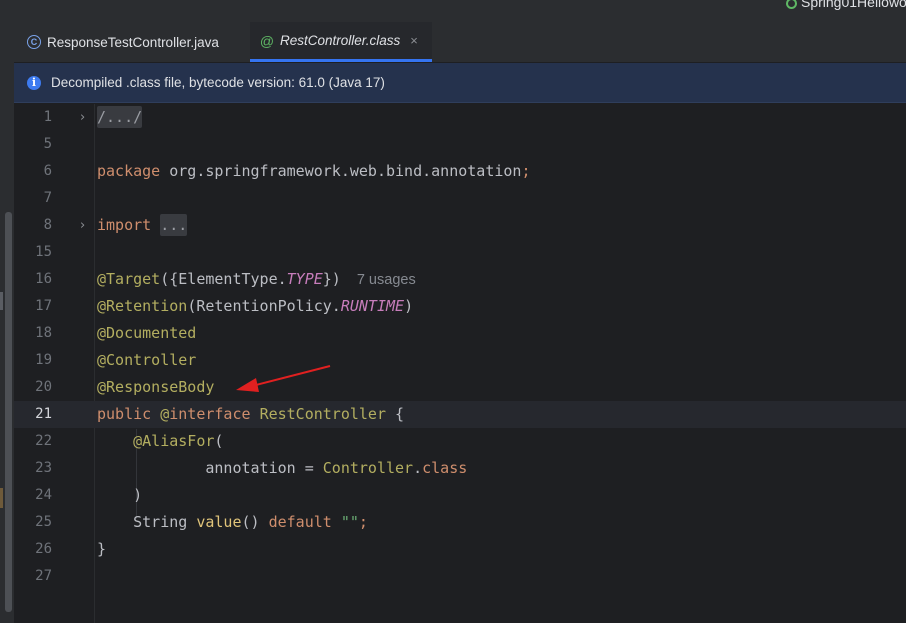 This screenshot has height=623, width=906. What do you see at coordinates (34, 82) in the screenshot?
I see `info-icon: i` at bounding box center [34, 82].